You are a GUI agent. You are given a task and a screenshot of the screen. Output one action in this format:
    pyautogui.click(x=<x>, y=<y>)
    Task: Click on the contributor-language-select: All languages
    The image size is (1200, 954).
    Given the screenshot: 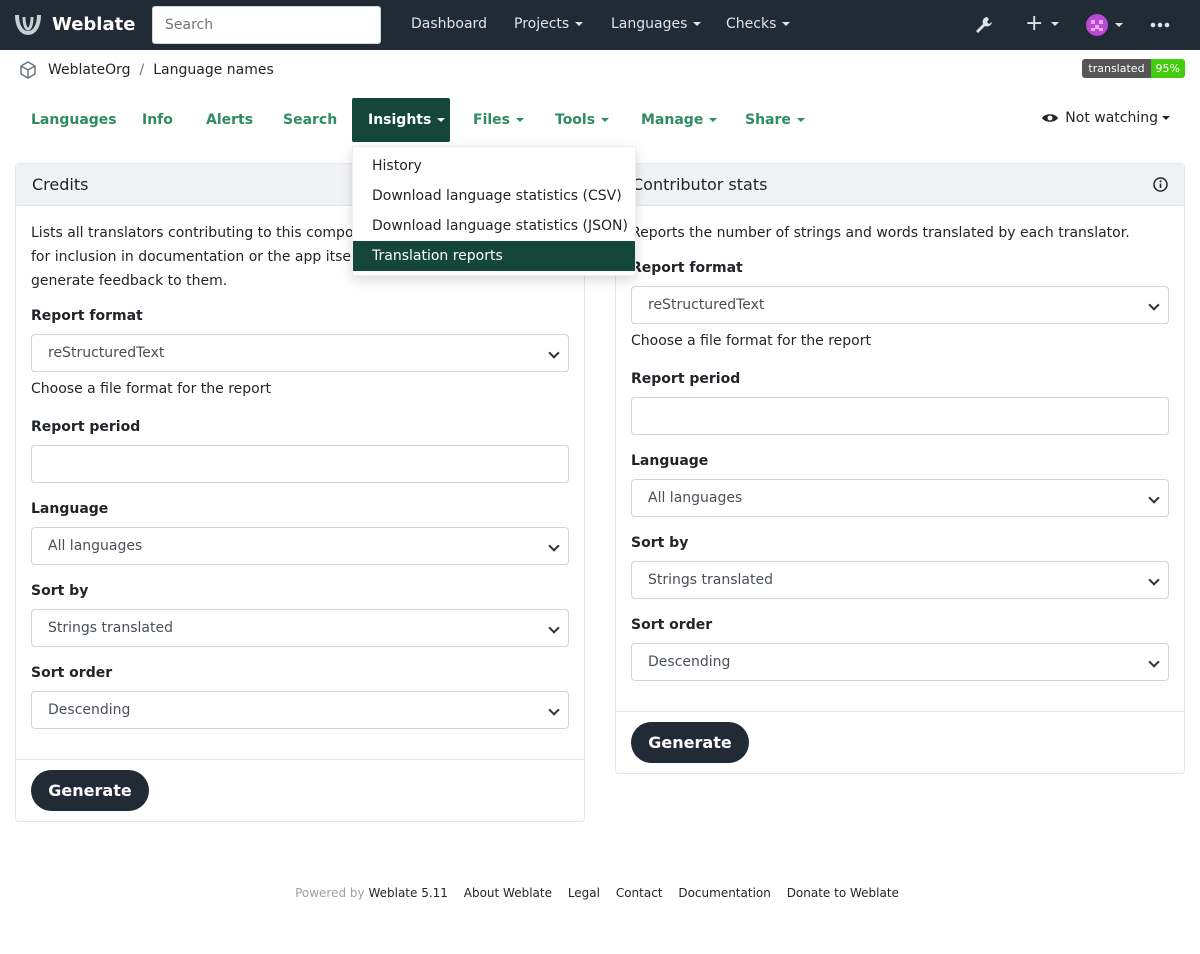 What is the action you would take?
    pyautogui.click(x=900, y=498)
    